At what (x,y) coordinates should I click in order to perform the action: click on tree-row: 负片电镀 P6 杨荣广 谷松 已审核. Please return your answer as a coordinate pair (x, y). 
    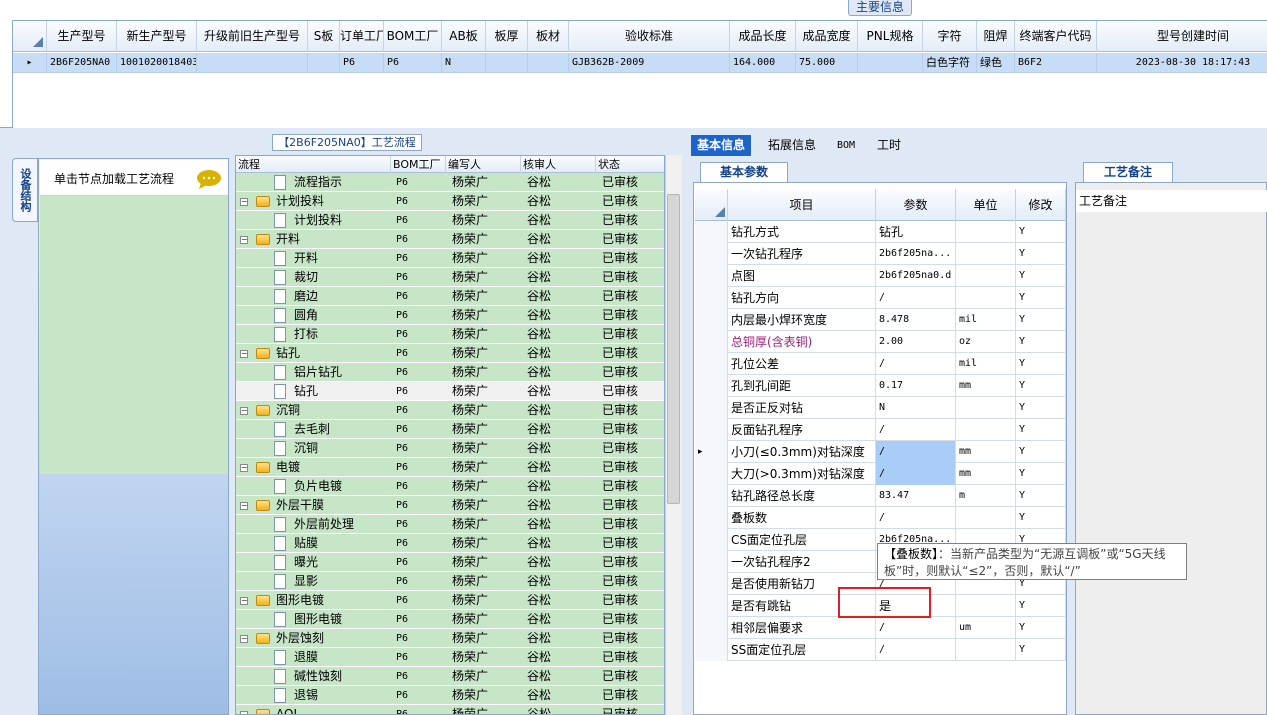
    Looking at the image, I should click on (450, 486).